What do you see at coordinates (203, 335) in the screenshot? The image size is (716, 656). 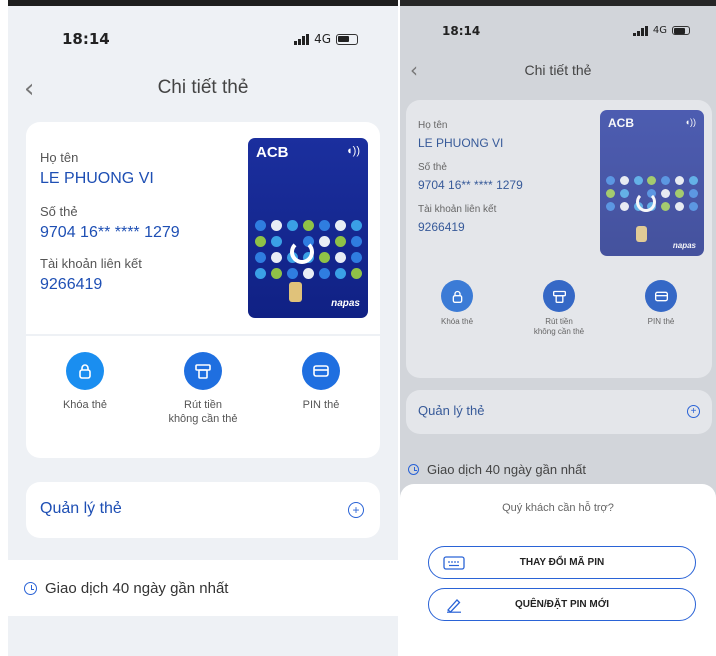 I see `divider` at bounding box center [203, 335].